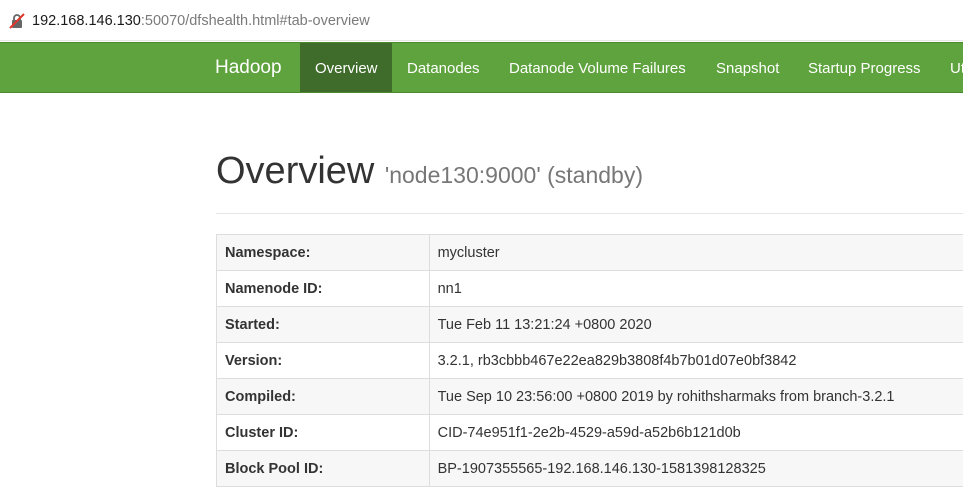 The image size is (963, 502). I want to click on url-host: 192.168.146.130, so click(86, 21).